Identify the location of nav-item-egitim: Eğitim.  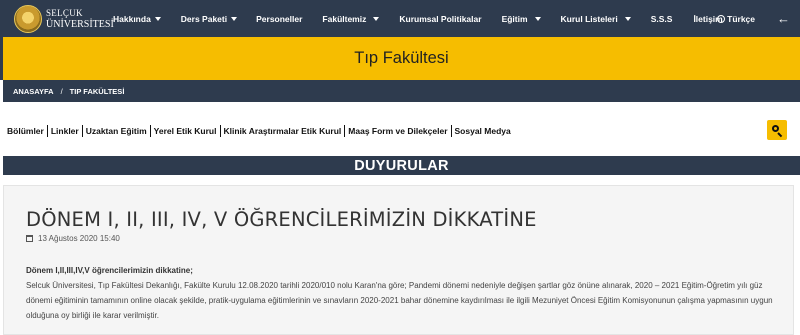
(521, 18).